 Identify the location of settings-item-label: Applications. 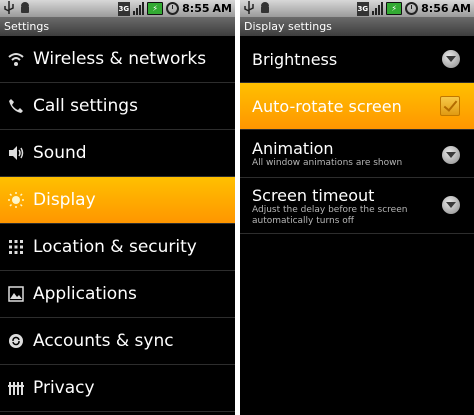
(85, 294).